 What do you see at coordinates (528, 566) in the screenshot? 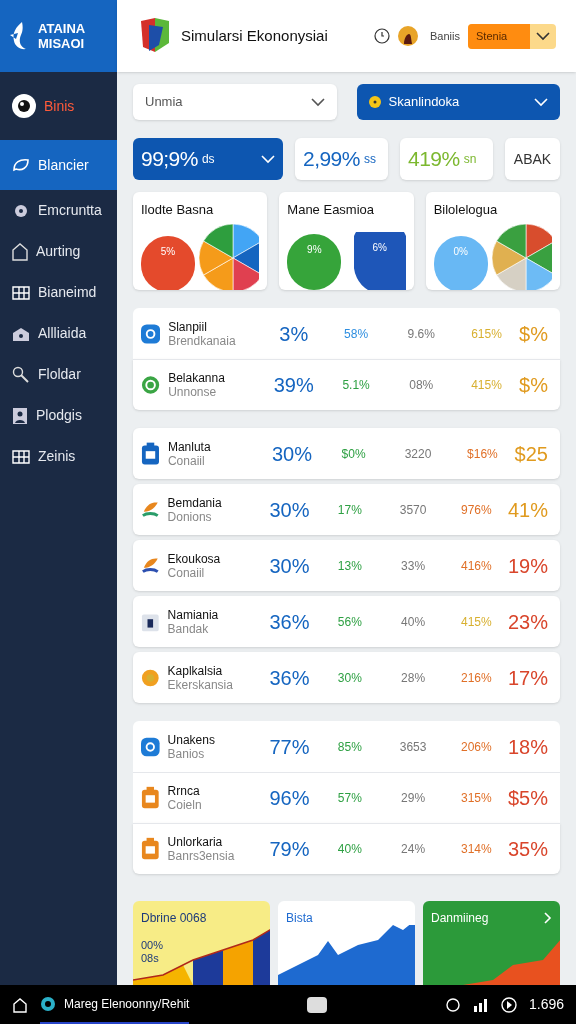
I see `table-cell-text: 19%` at bounding box center [528, 566].